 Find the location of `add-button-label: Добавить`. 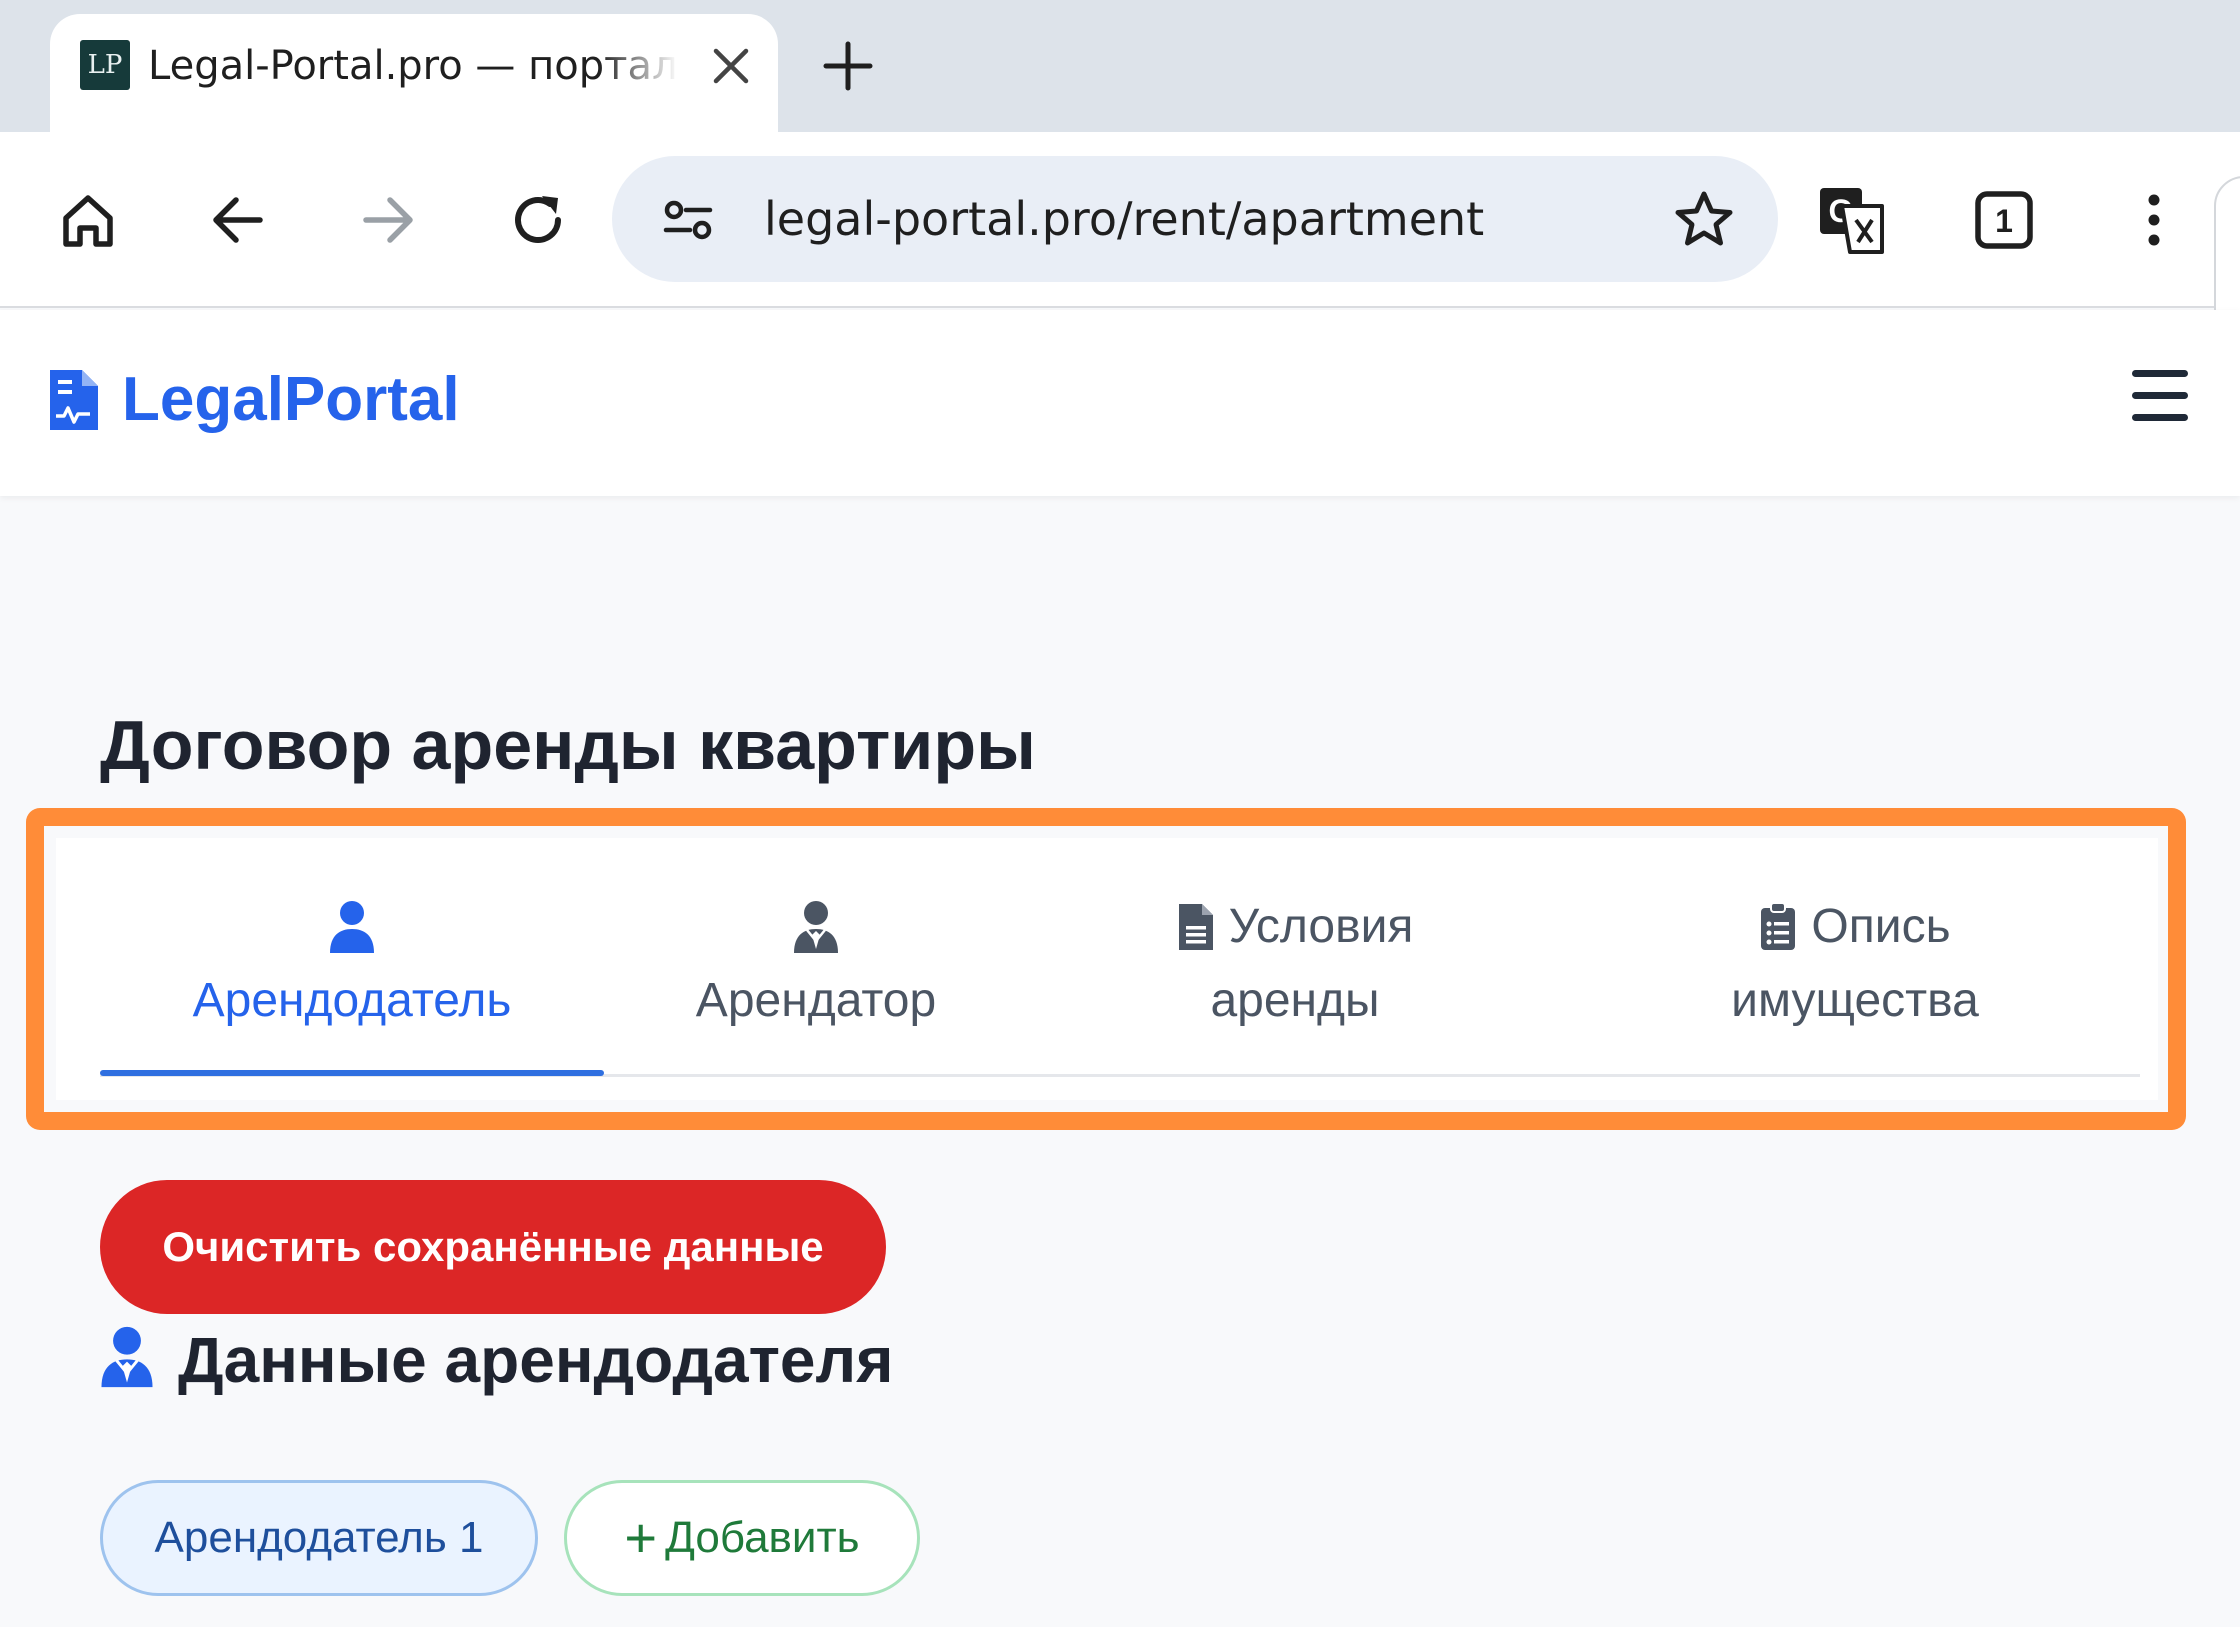

add-button-label: Добавить is located at coordinates (762, 1537).